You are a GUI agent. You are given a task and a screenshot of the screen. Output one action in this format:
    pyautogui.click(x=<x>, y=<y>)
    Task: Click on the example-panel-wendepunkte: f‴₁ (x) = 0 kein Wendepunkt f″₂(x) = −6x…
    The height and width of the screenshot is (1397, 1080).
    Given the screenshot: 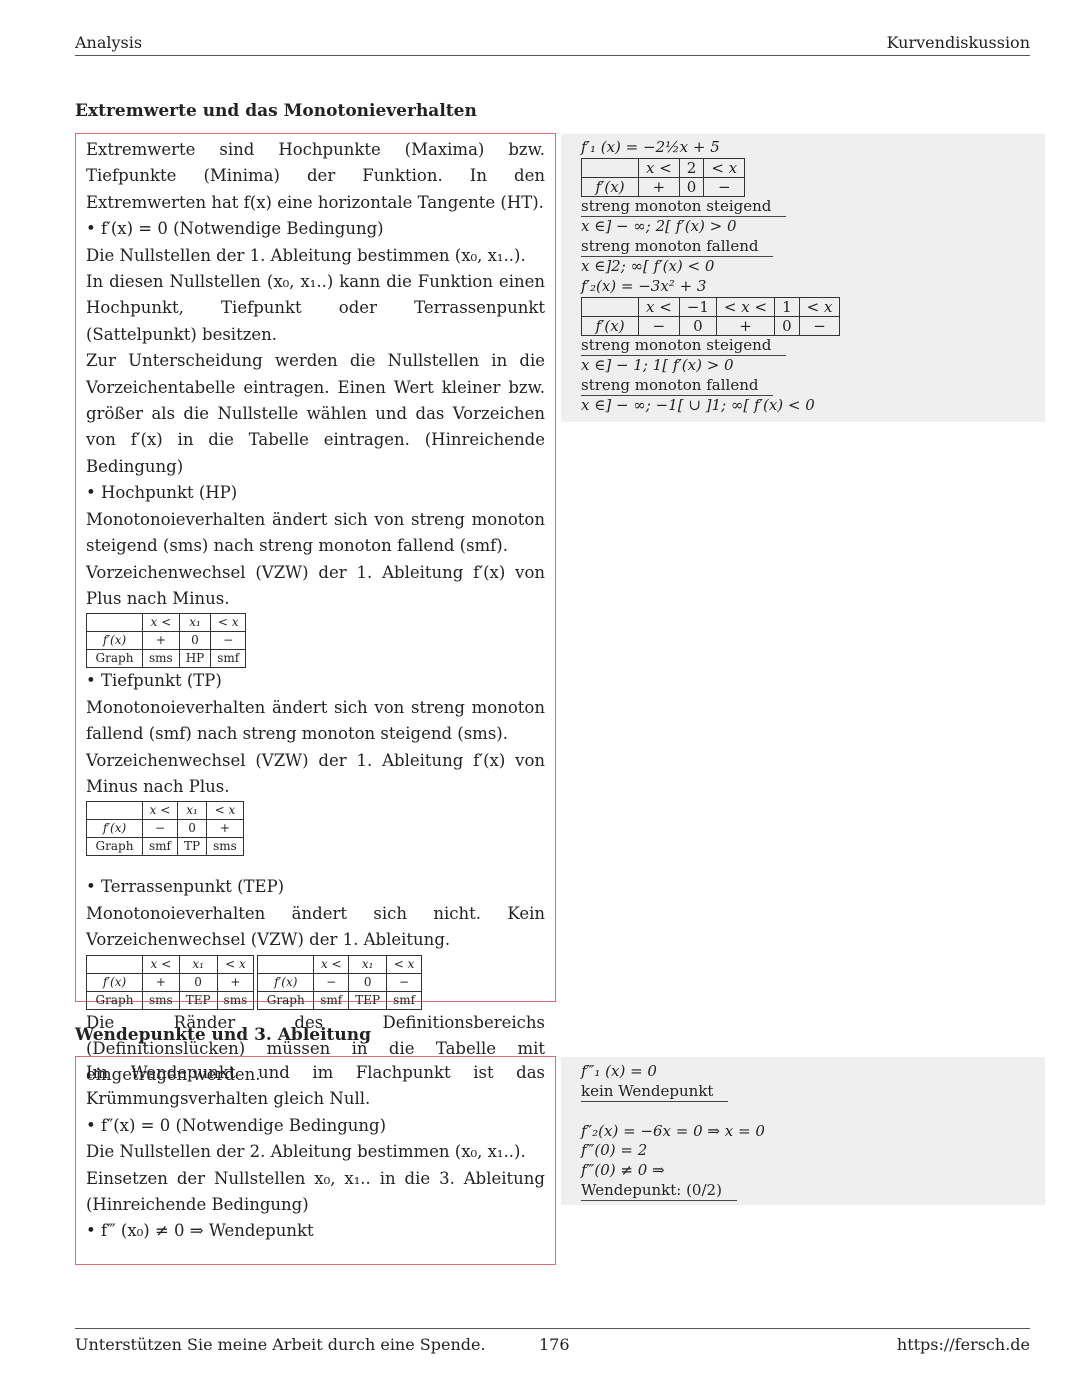 What is the action you would take?
    pyautogui.click(x=803, y=1131)
    